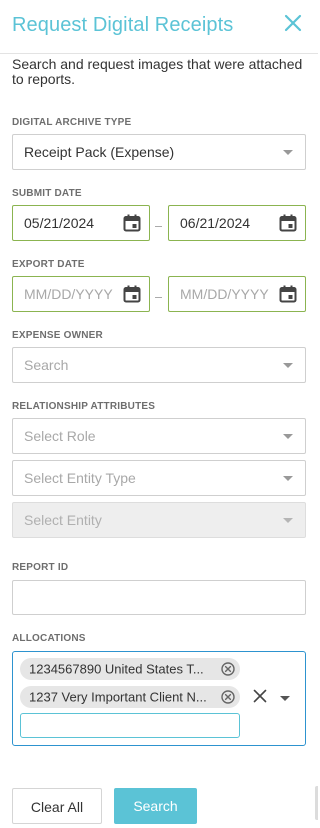 The width and height of the screenshot is (320, 828). I want to click on clear-all-button: Clear All, so click(57, 806).